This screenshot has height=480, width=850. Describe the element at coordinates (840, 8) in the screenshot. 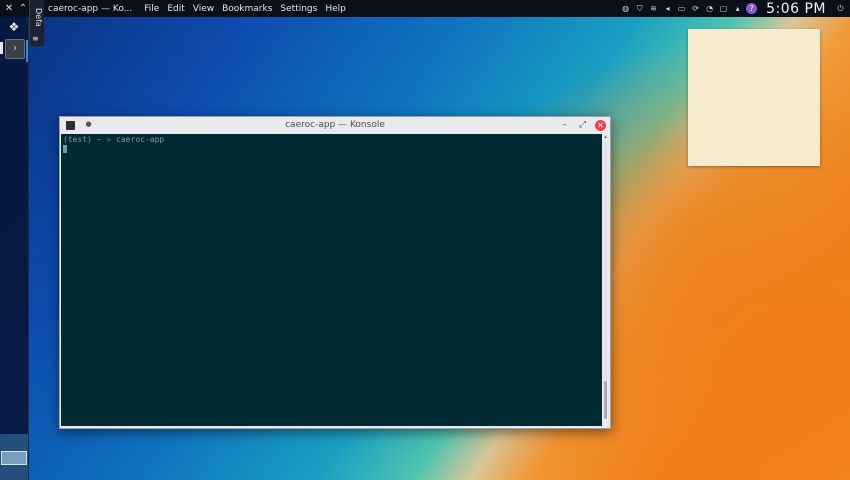

I see `power-icon: ⏻` at that location.